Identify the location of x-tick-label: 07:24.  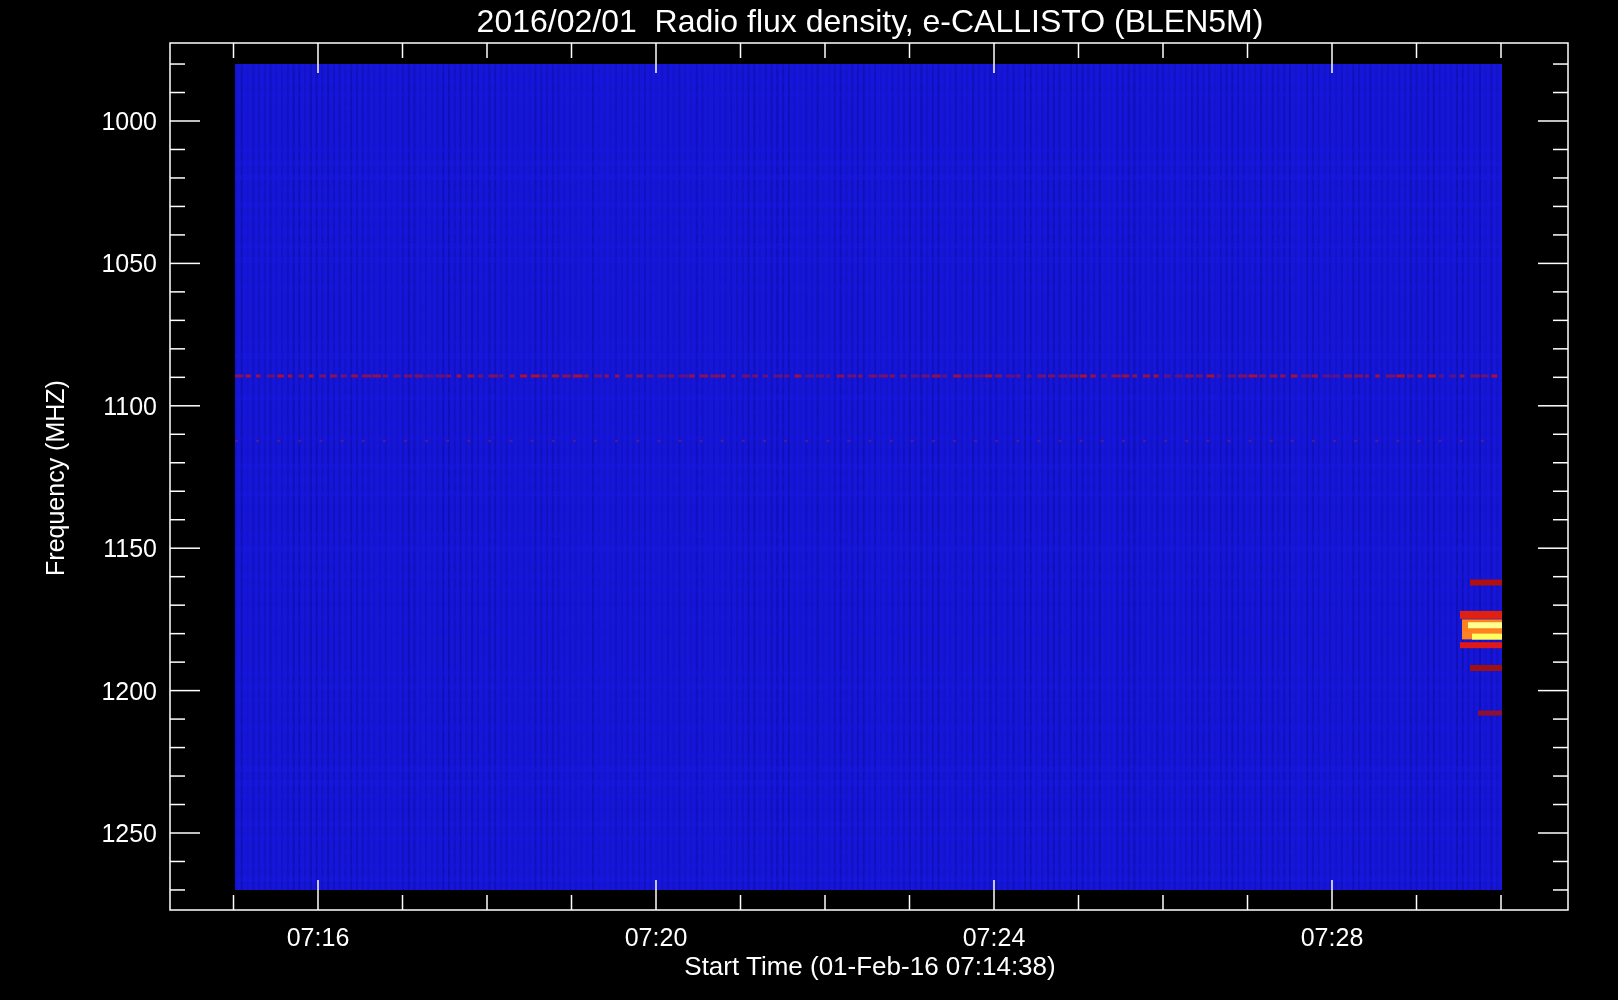
(994, 937).